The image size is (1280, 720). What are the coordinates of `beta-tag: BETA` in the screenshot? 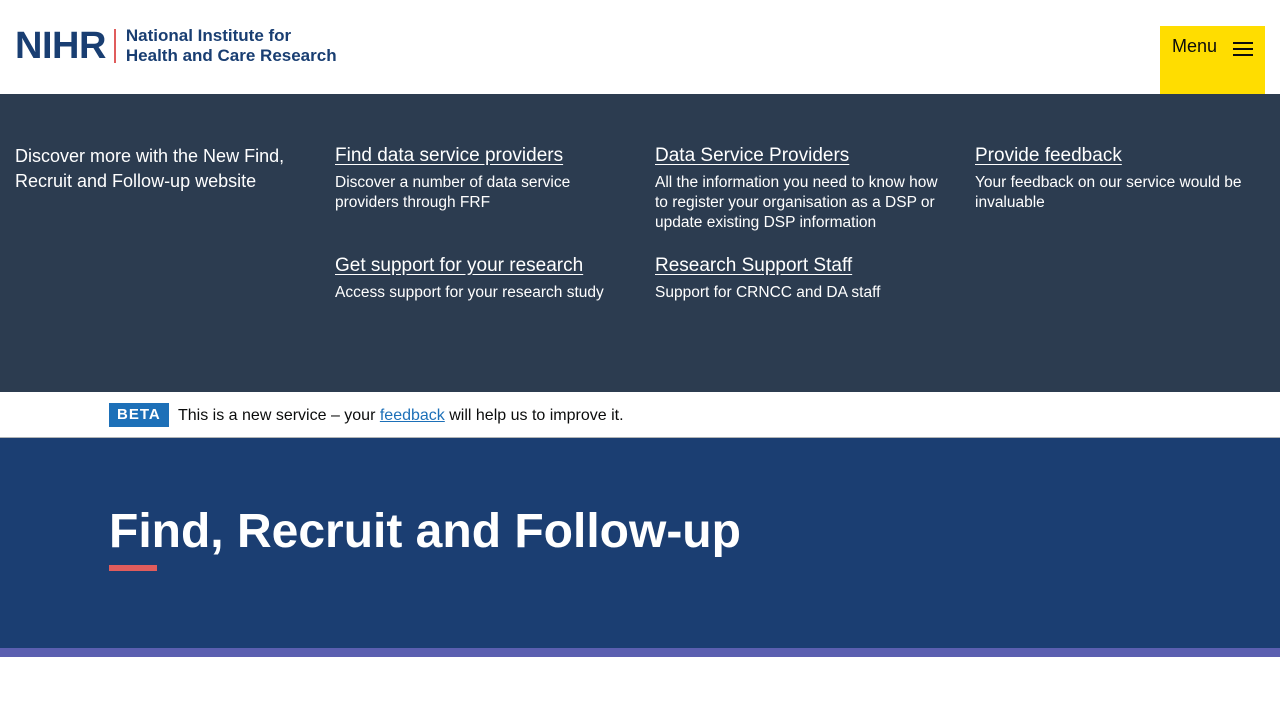 It's located at (139, 415).